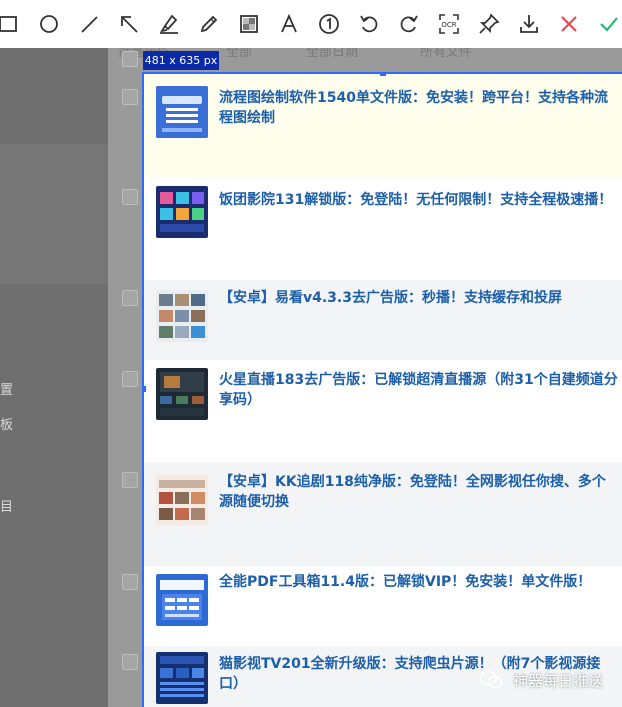 Image resolution: width=622 pixels, height=707 pixels. I want to click on tv-live-thumb, so click(182, 394).